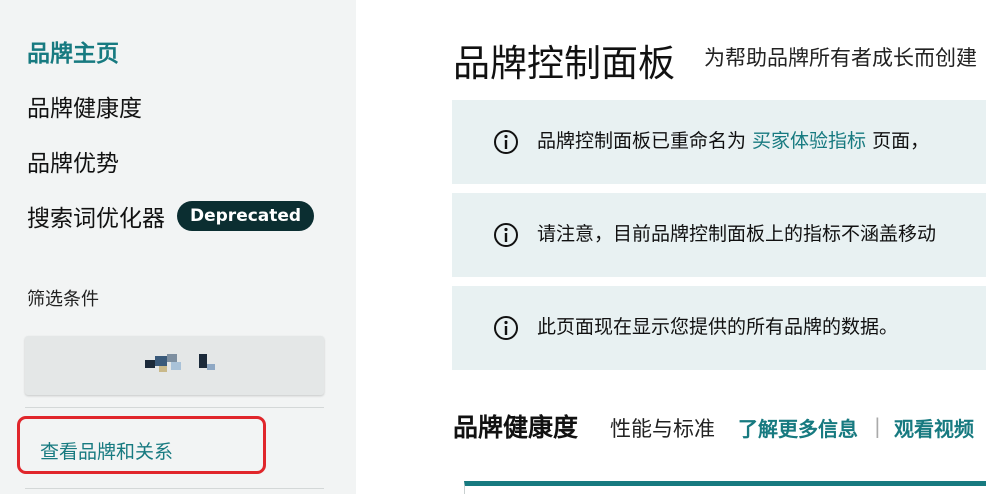  Describe the element at coordinates (809, 141) in the screenshot. I see `buyer-experience-metrics-link: 买家体验指标` at that location.